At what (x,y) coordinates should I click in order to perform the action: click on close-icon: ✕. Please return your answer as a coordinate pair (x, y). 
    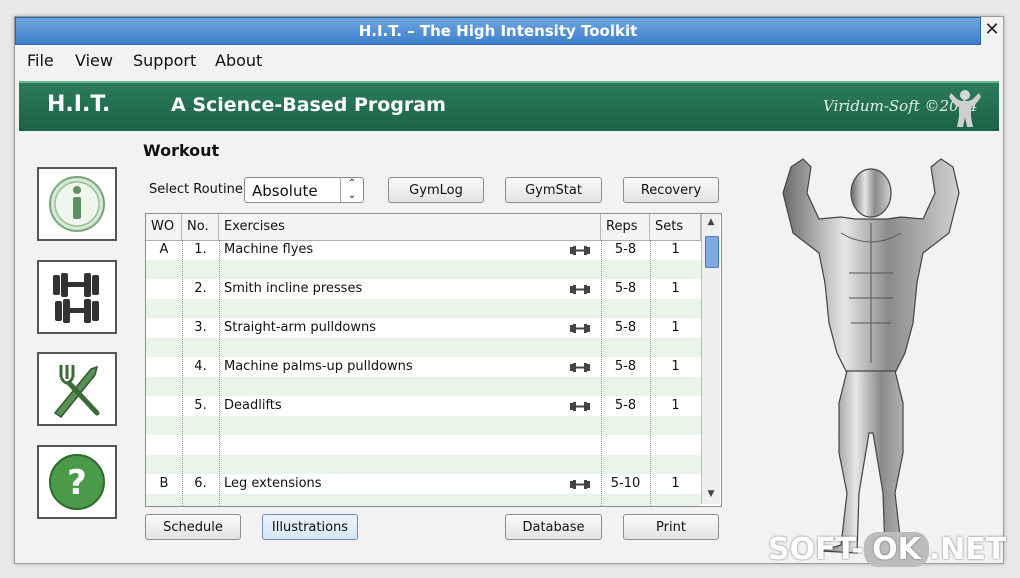
    Looking at the image, I should click on (992, 30).